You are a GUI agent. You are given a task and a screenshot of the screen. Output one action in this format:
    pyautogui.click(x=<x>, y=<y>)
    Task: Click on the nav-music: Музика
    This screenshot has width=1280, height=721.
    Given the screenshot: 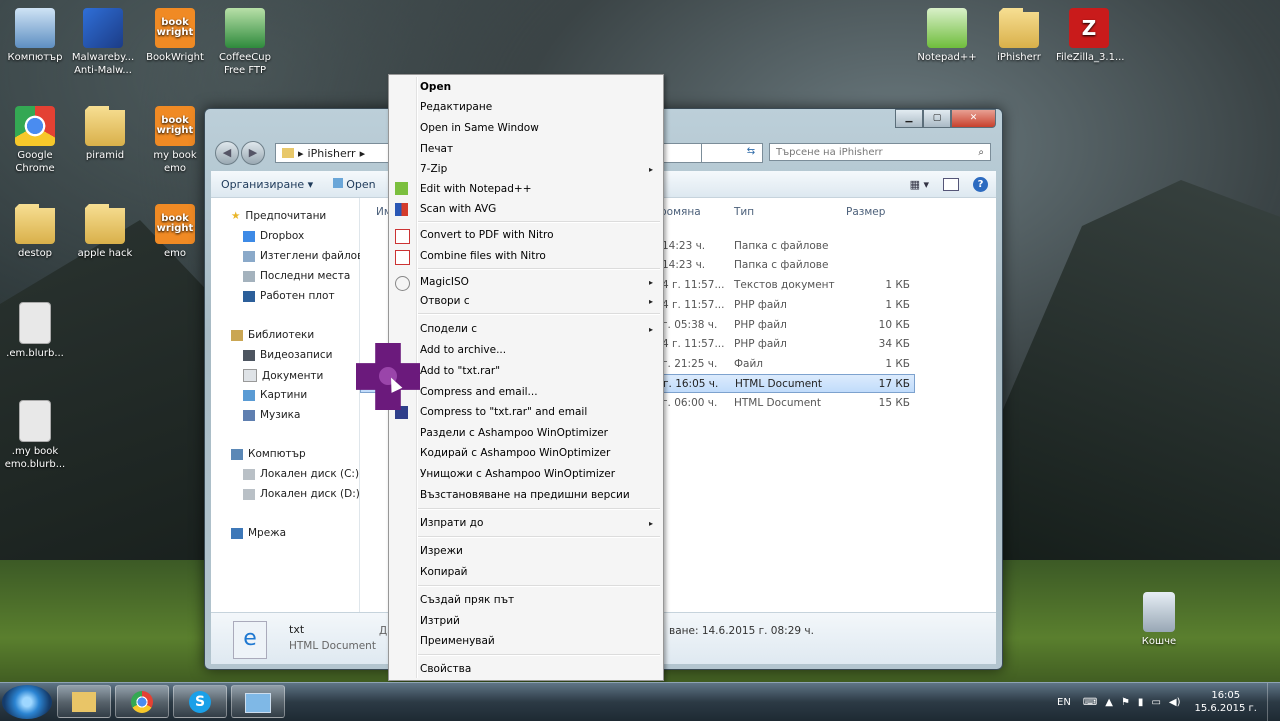 What is the action you would take?
    pyautogui.click(x=271, y=415)
    